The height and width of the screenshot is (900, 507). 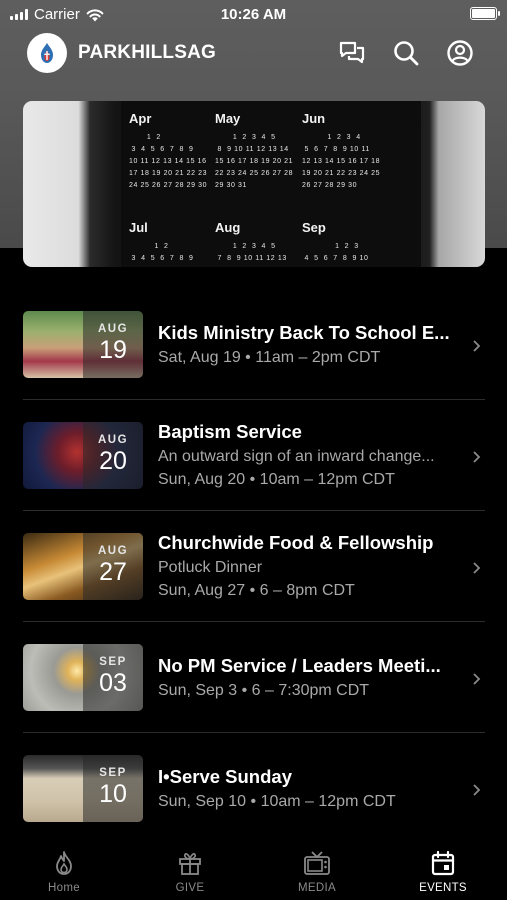 What do you see at coordinates (64, 888) in the screenshot?
I see `tab-label: Home` at bounding box center [64, 888].